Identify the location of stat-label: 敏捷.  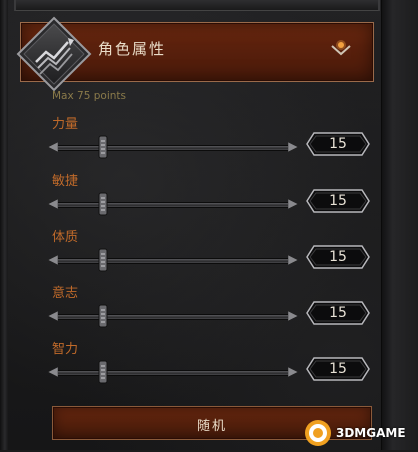
(65, 181).